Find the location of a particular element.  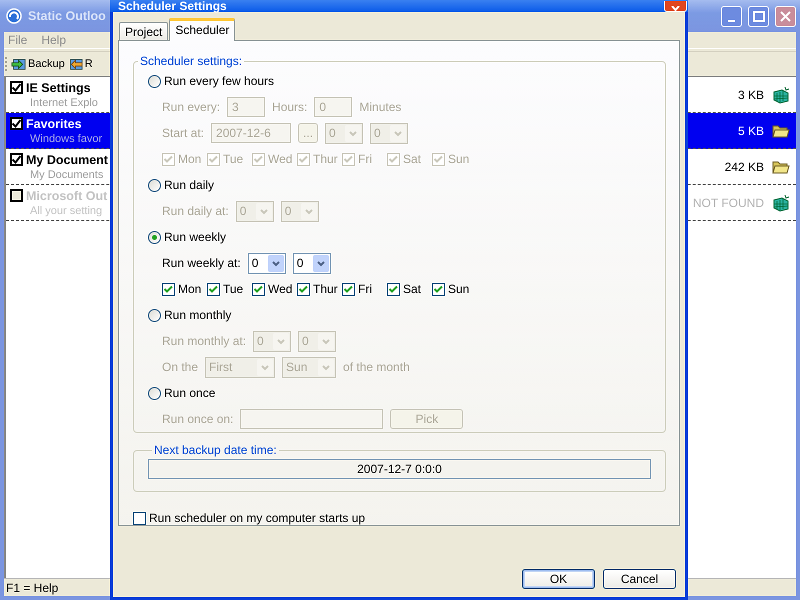

field-label: of the month is located at coordinates (376, 367).